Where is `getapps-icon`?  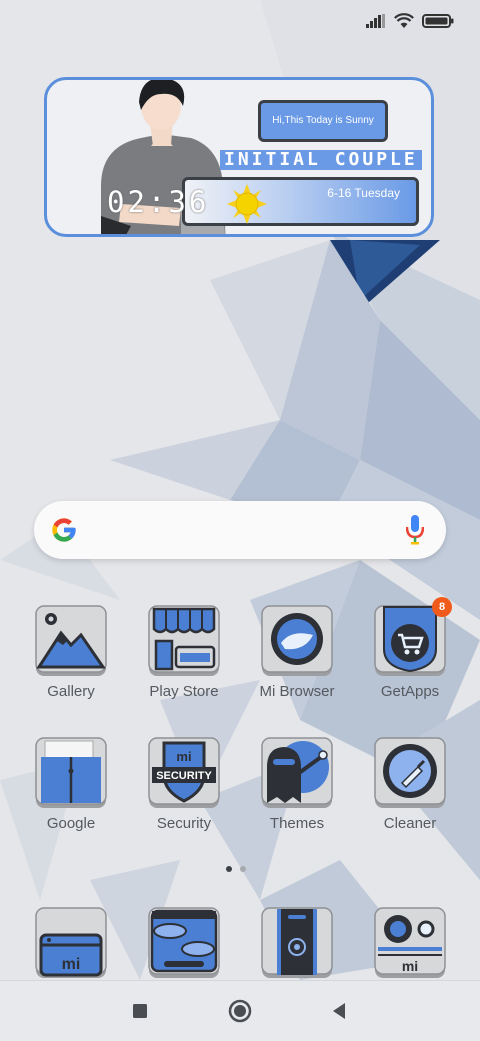 getapps-icon is located at coordinates (410, 640).